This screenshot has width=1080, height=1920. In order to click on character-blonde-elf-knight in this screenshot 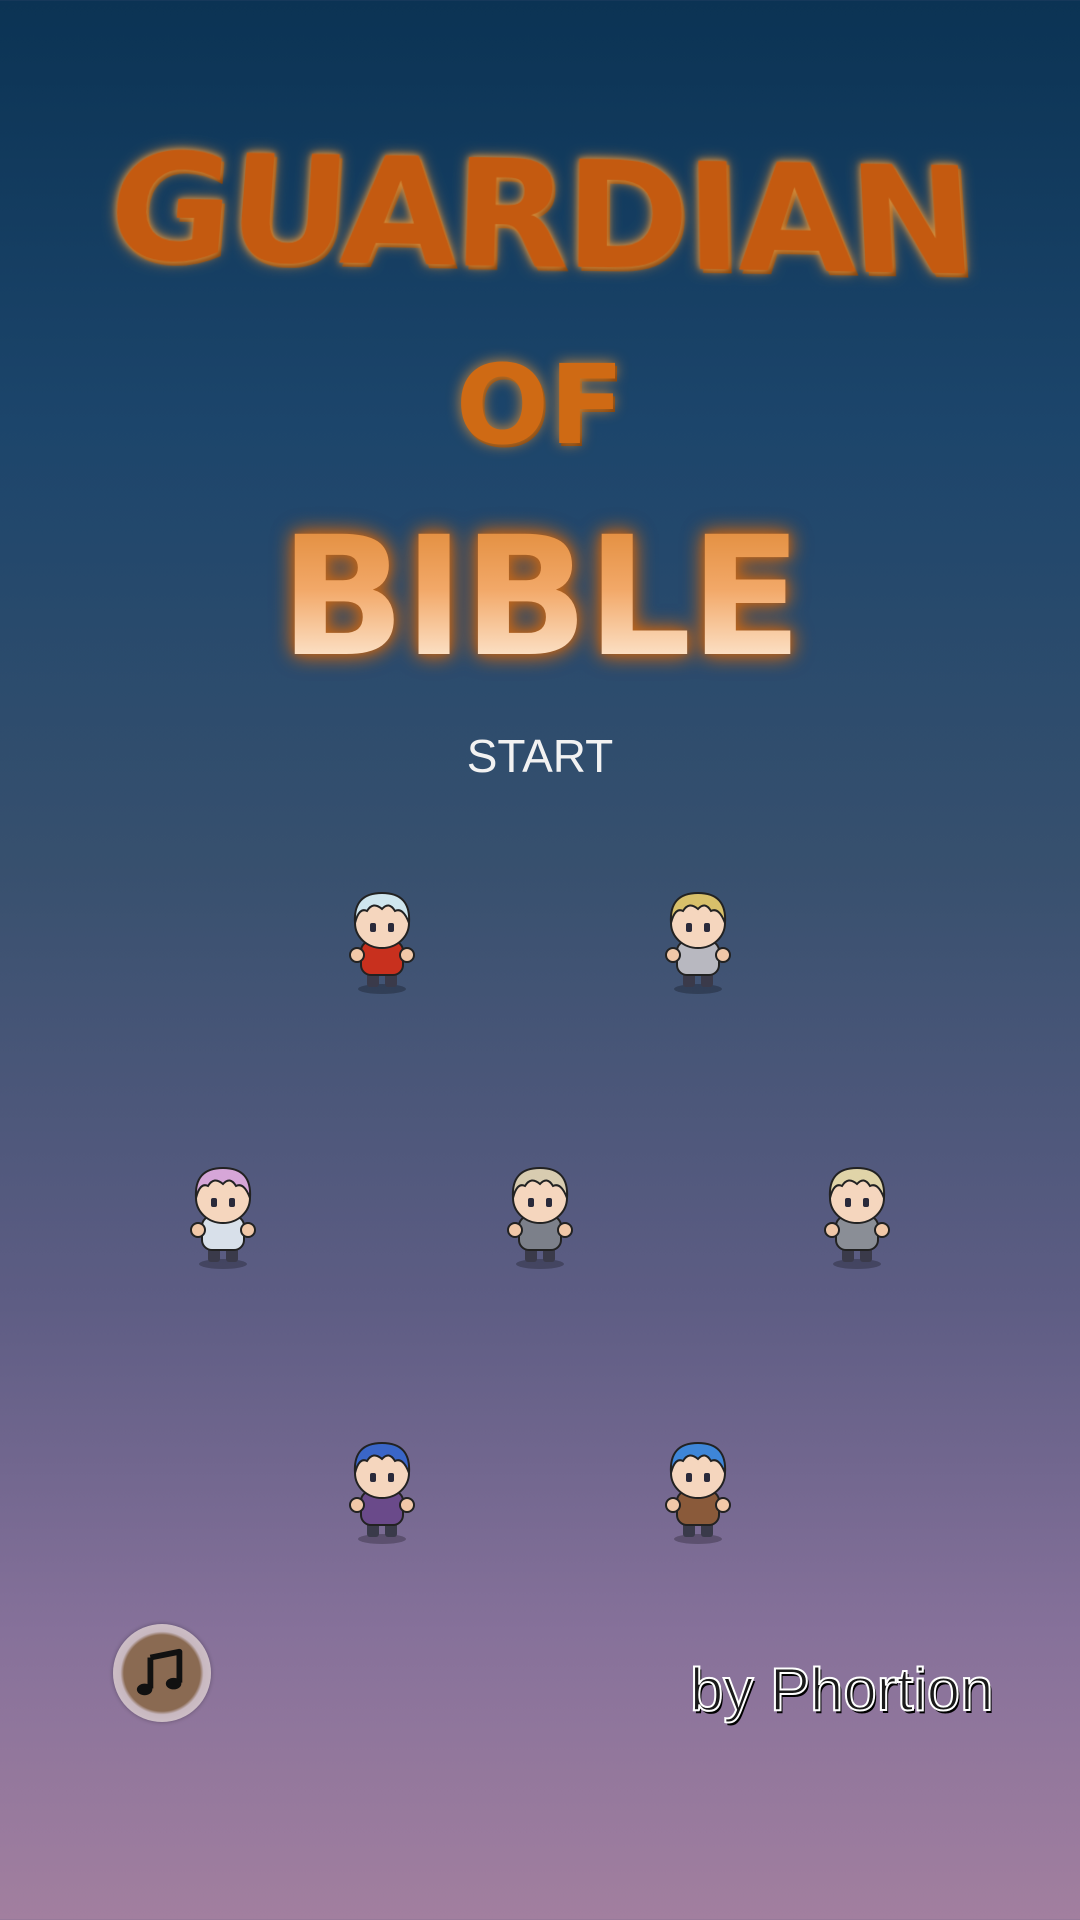, I will do `click(698, 940)`.